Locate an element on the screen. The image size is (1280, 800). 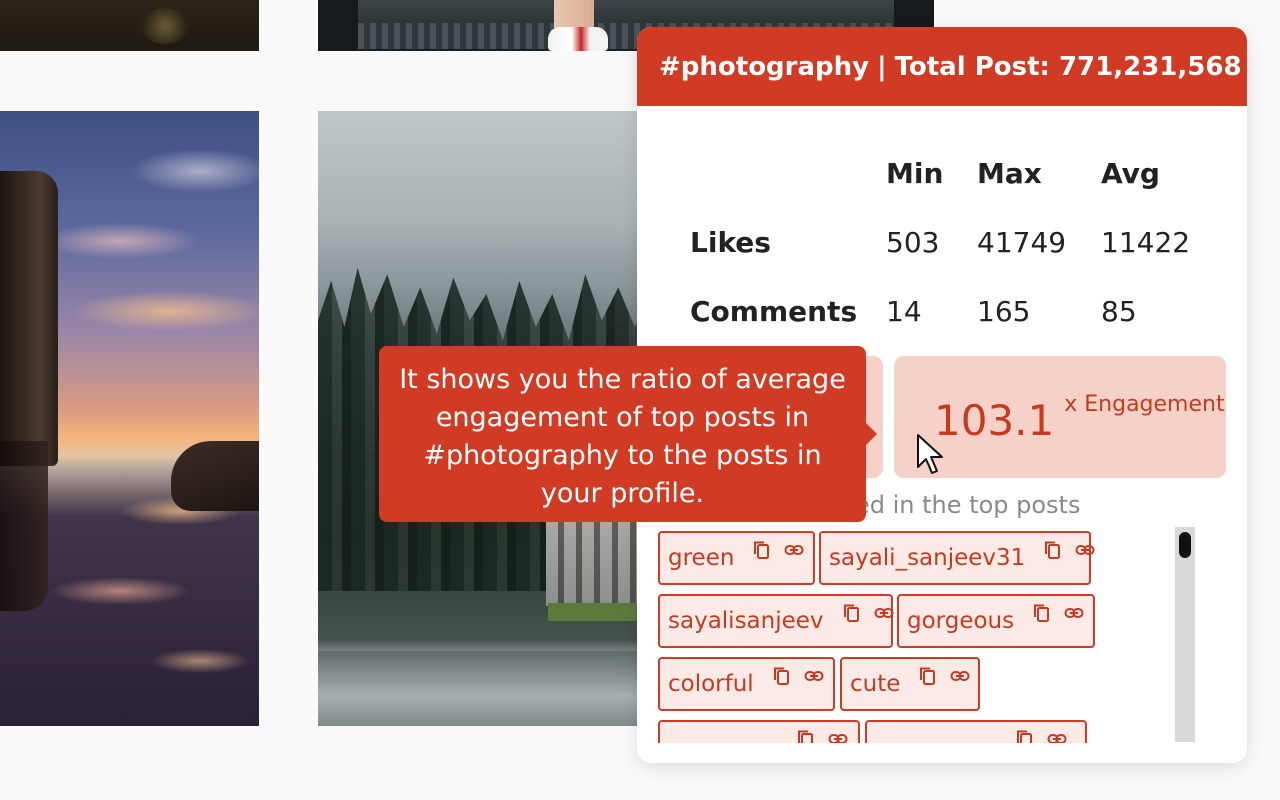
photo-detail is located at coordinates (165, 26).